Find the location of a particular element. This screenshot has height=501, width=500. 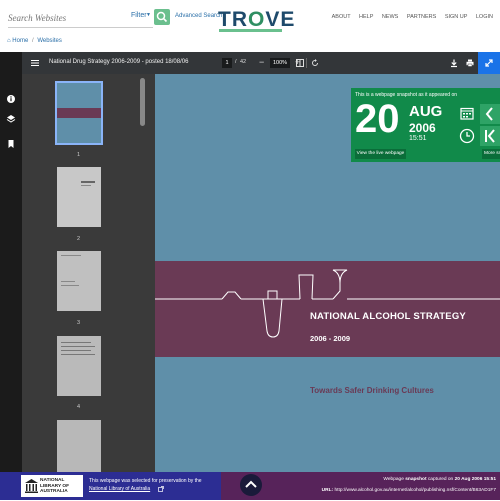

capture-date: 20 Aug 2006 15:51 is located at coordinates (475, 479).